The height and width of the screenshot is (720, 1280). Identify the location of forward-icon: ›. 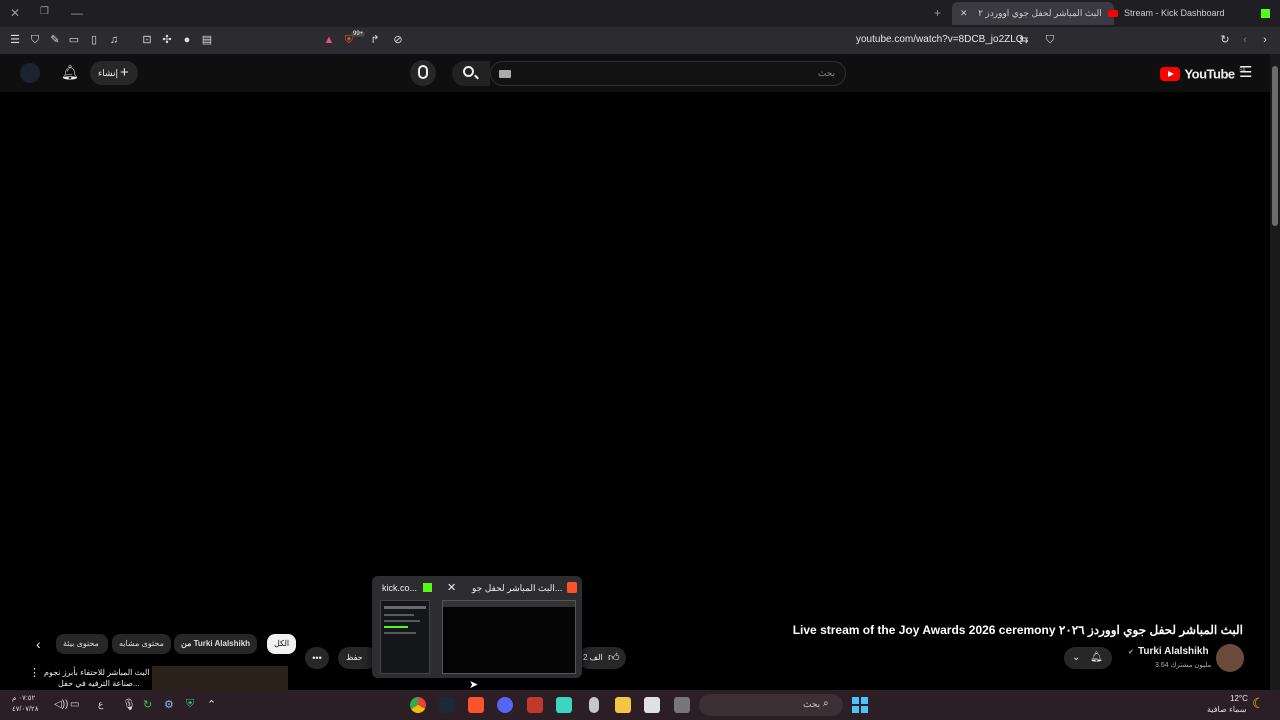
(1265, 40).